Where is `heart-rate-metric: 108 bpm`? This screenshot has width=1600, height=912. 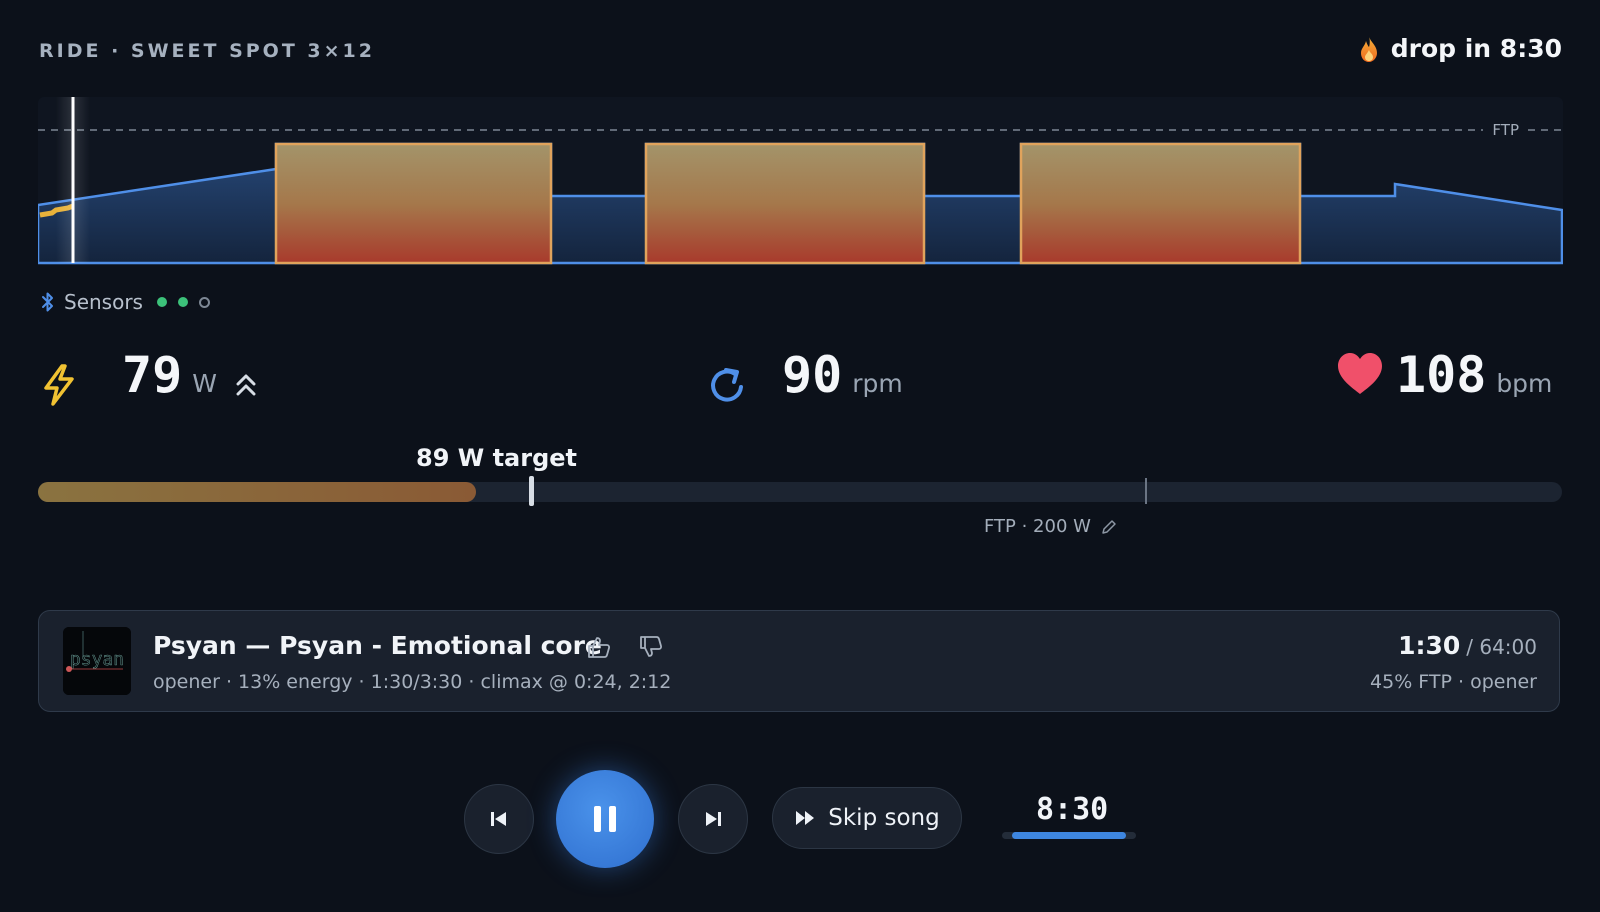
heart-rate-metric: 108 bpm is located at coordinates (1474, 375).